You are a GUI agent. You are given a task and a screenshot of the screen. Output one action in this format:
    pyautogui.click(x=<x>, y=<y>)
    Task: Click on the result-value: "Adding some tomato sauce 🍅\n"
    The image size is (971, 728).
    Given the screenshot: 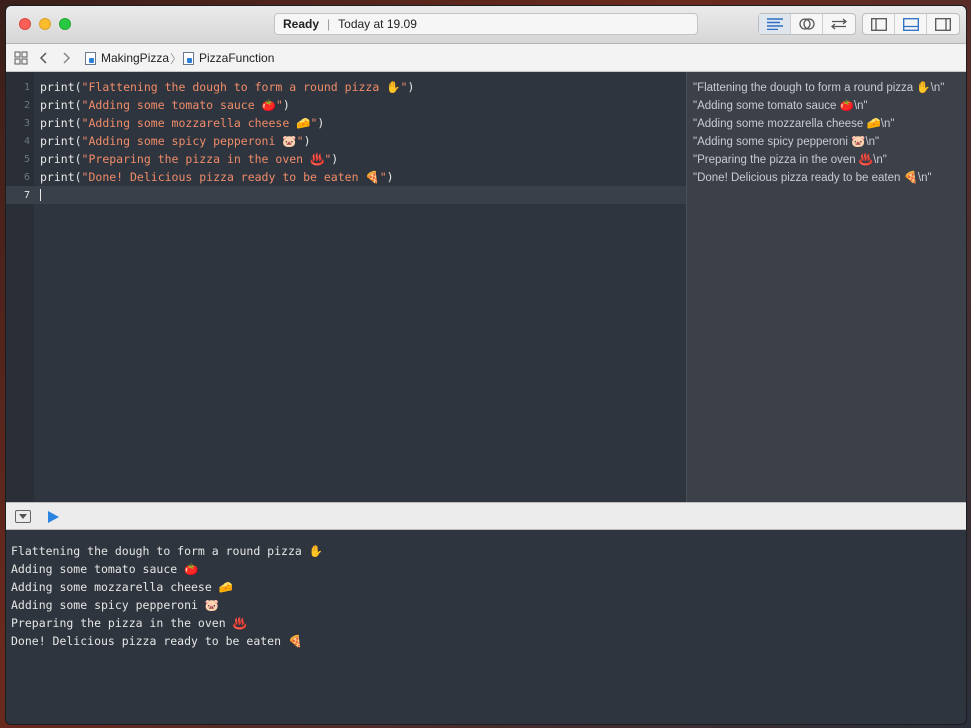 What is the action you would take?
    pyautogui.click(x=780, y=105)
    